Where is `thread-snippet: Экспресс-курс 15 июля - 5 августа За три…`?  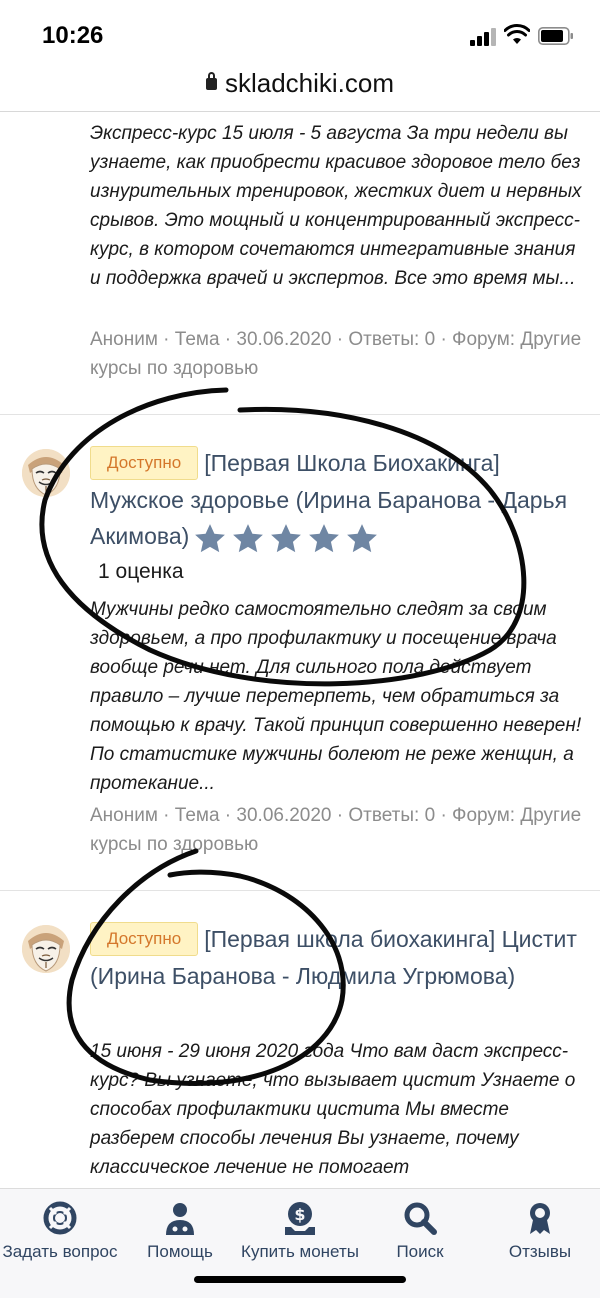 thread-snippet: Экспресс-курс 15 июля - 5 августа За три… is located at coordinates (336, 206).